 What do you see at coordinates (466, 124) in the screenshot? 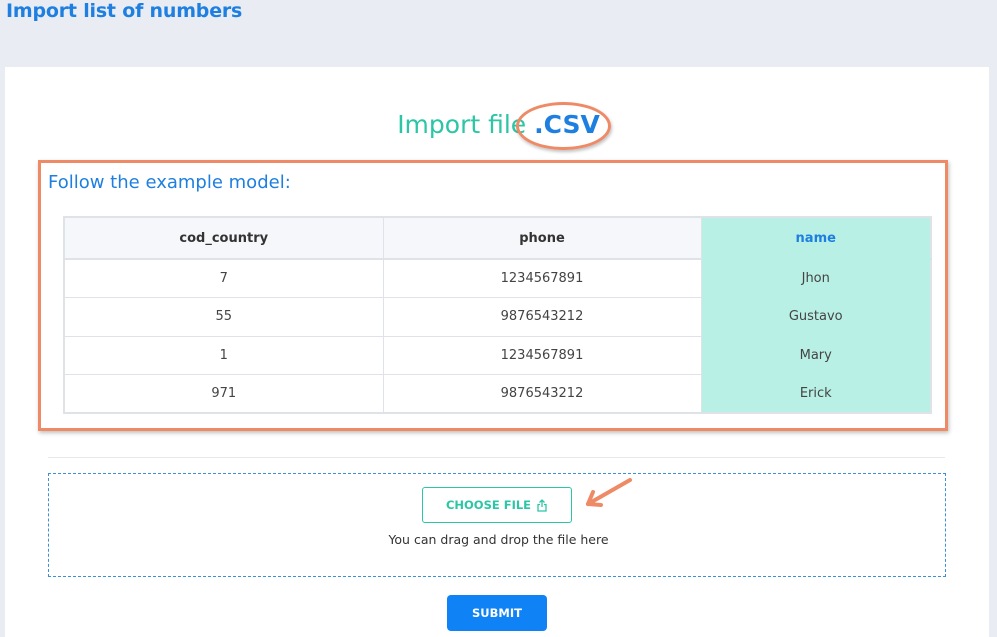
I see `import-heading-prefix: Import file` at bounding box center [466, 124].